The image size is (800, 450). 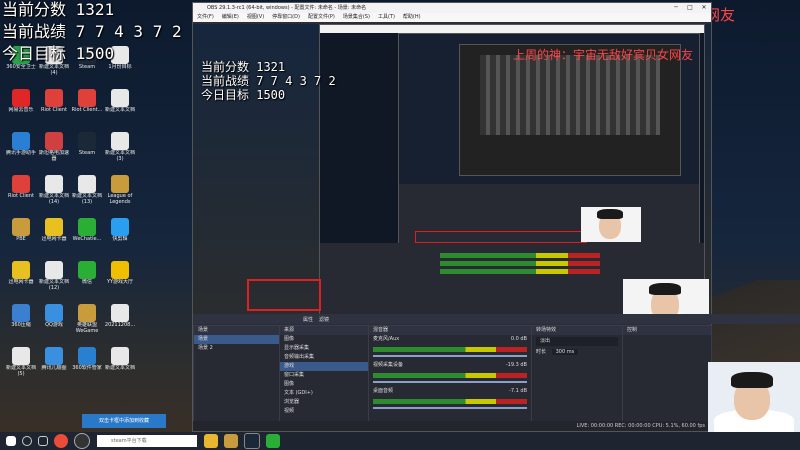 I want to click on desktop-icon: 新建文本文档(14), so click(x=54, y=190).